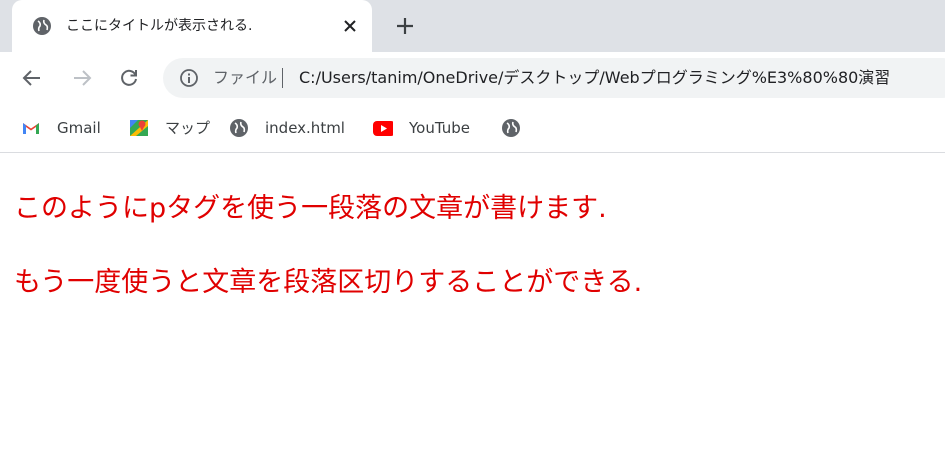 The image size is (945, 464). Describe the element at coordinates (189, 78) in the screenshot. I see `info-icon` at that location.